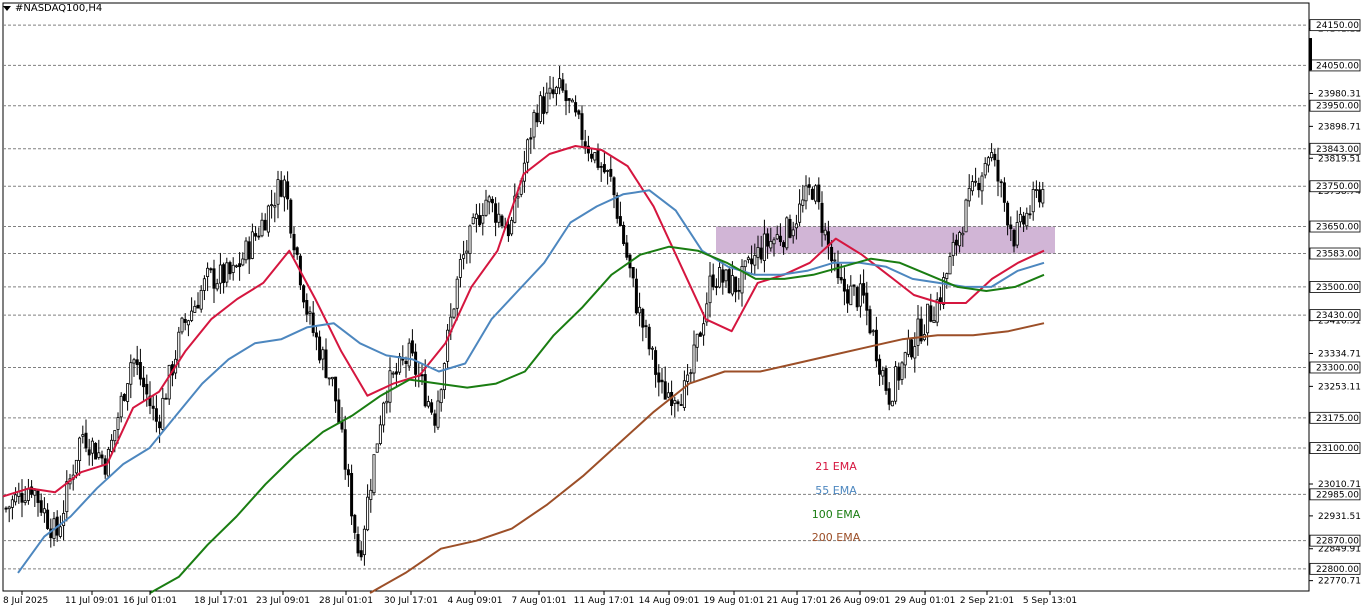 This screenshot has width=1362, height=615. Describe the element at coordinates (836, 490) in the screenshot. I see `legend-ema-55: 55 EMA` at that location.